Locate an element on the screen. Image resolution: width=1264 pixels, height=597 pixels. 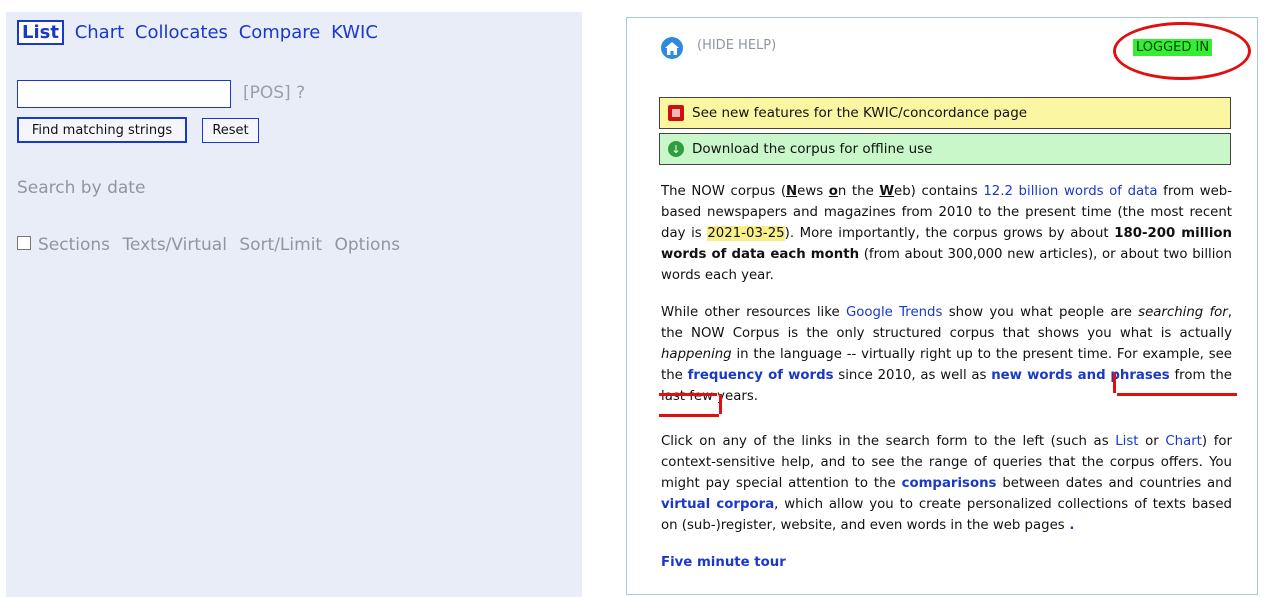
sections-checkbox is located at coordinates (24, 243).